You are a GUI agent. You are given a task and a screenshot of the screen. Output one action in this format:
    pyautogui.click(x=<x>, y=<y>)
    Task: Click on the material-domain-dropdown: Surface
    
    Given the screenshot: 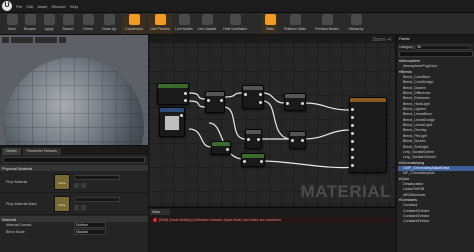 What is the action you would take?
    pyautogui.click(x=90, y=225)
    